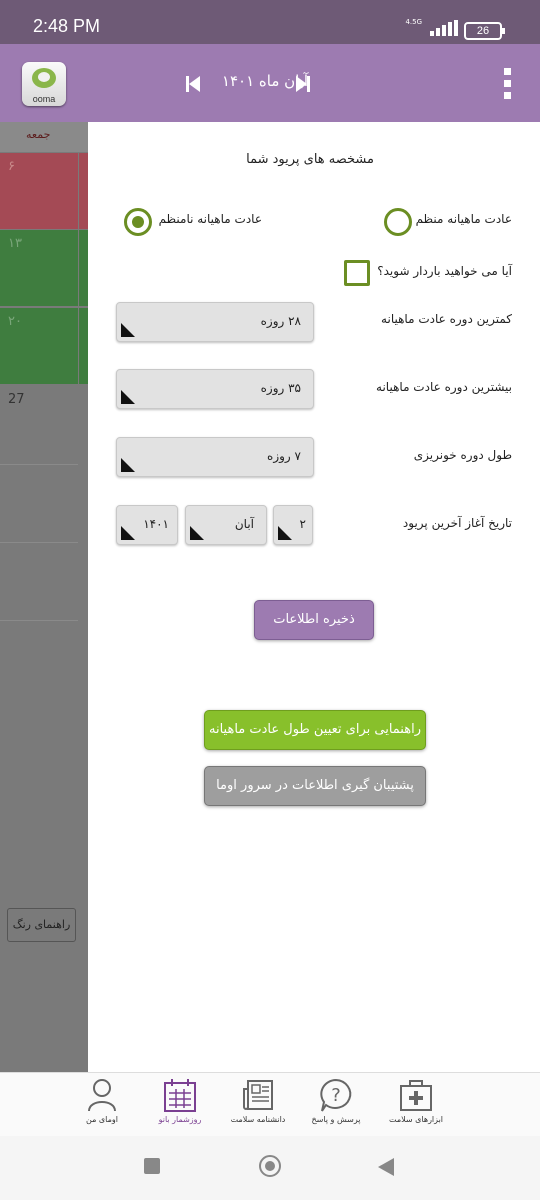 The height and width of the screenshot is (1200, 540). I want to click on network-indicator: 4.5G, so click(413, 22).